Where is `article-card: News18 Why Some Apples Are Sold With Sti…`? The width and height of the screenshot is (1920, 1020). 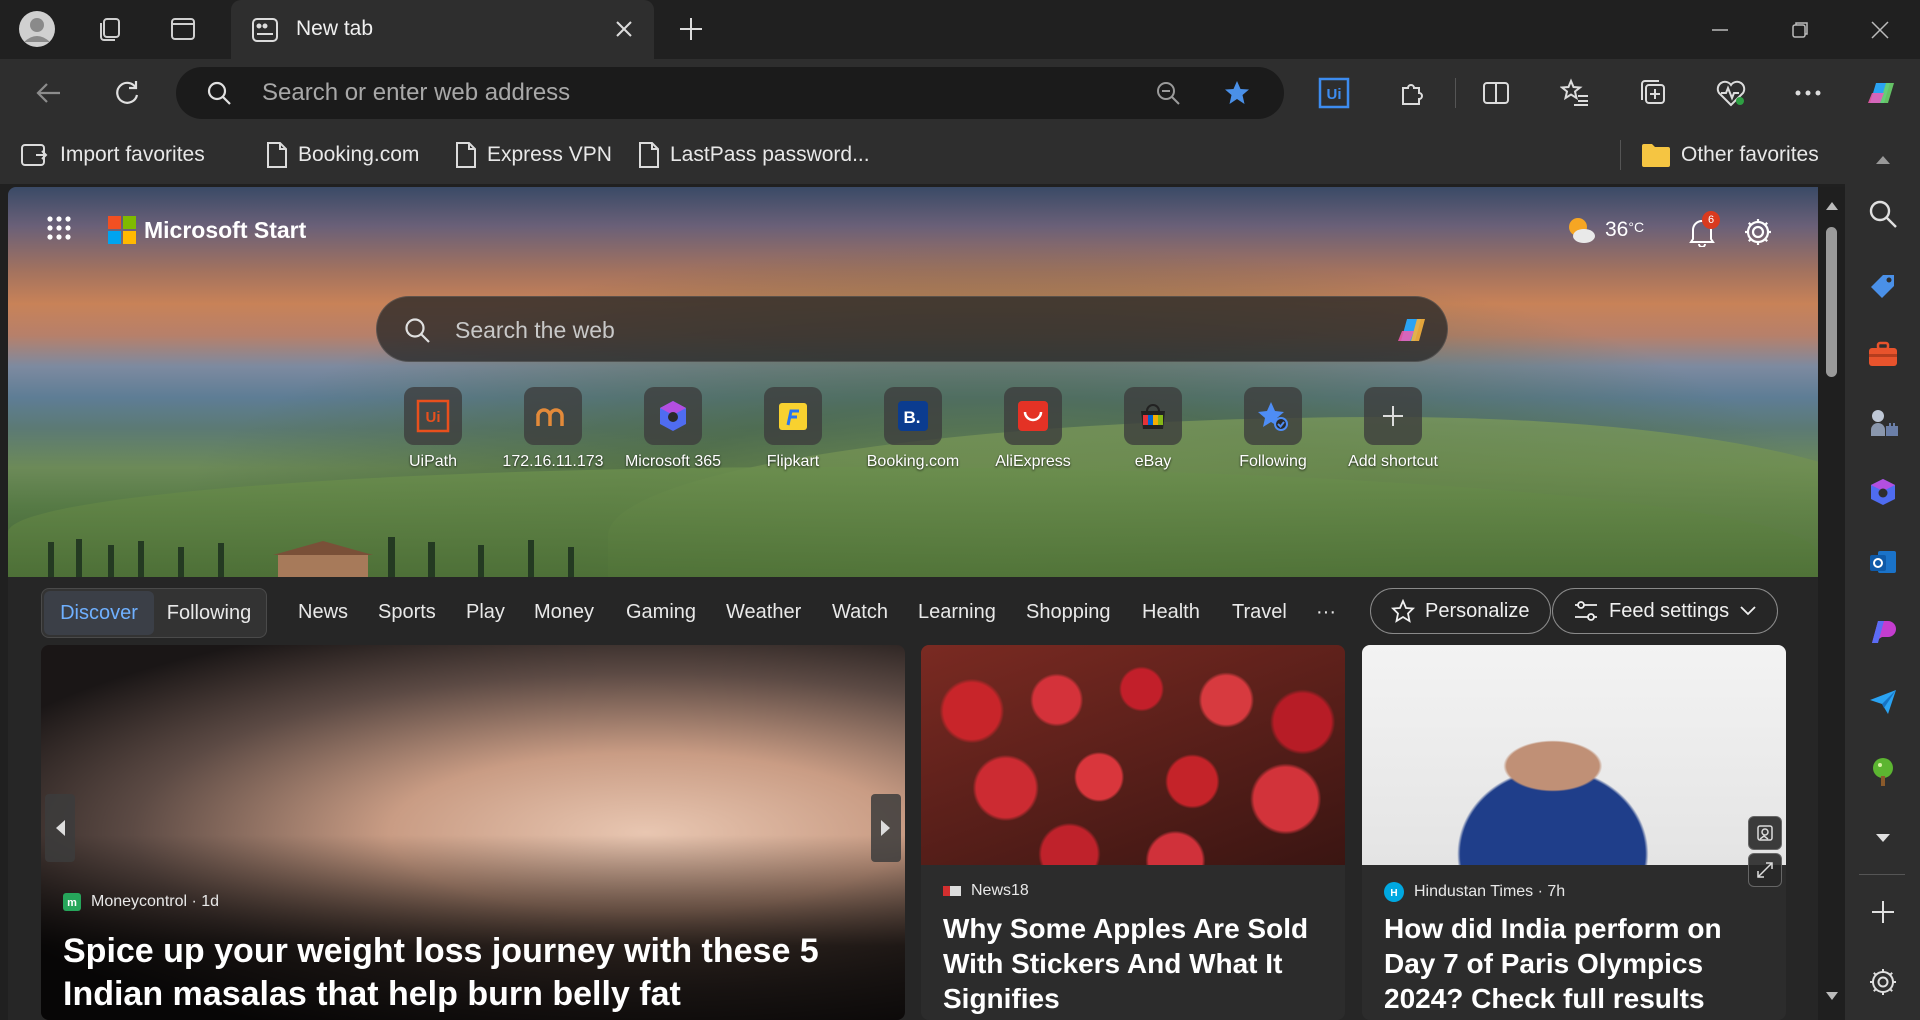 article-card: News18 Why Some Apples Are Sold With Sti… is located at coordinates (1133, 832).